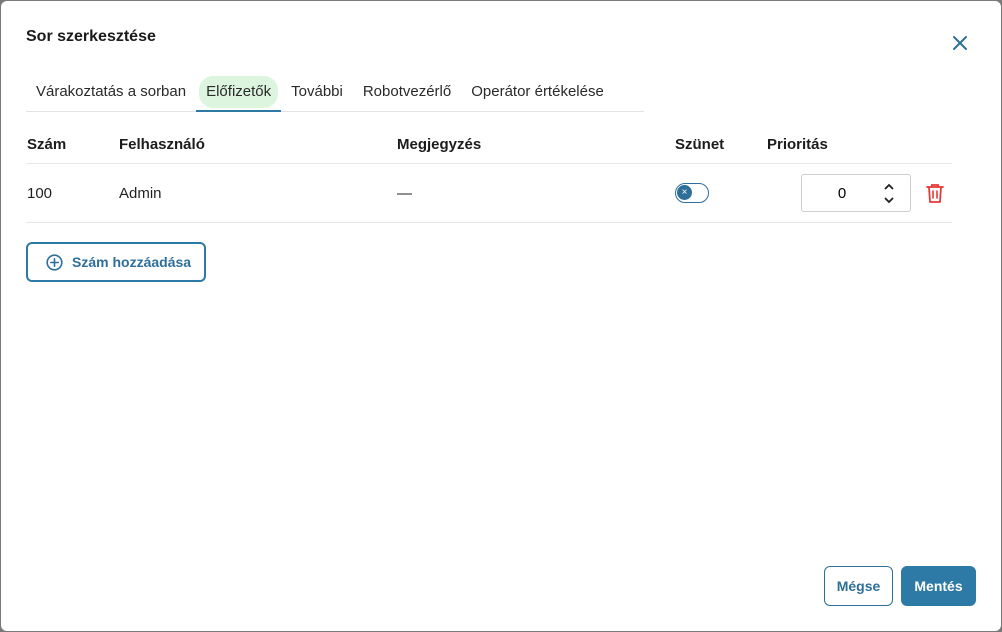 Image resolution: width=1002 pixels, height=632 pixels. Describe the element at coordinates (858, 586) in the screenshot. I see `cancel-button: Mégse` at that location.